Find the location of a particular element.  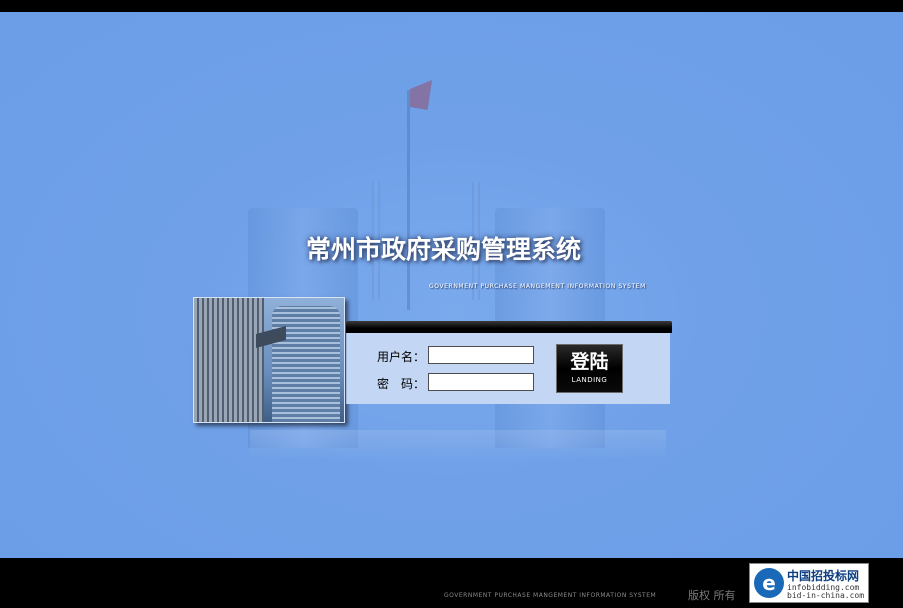

login-header-bar is located at coordinates (509, 327).